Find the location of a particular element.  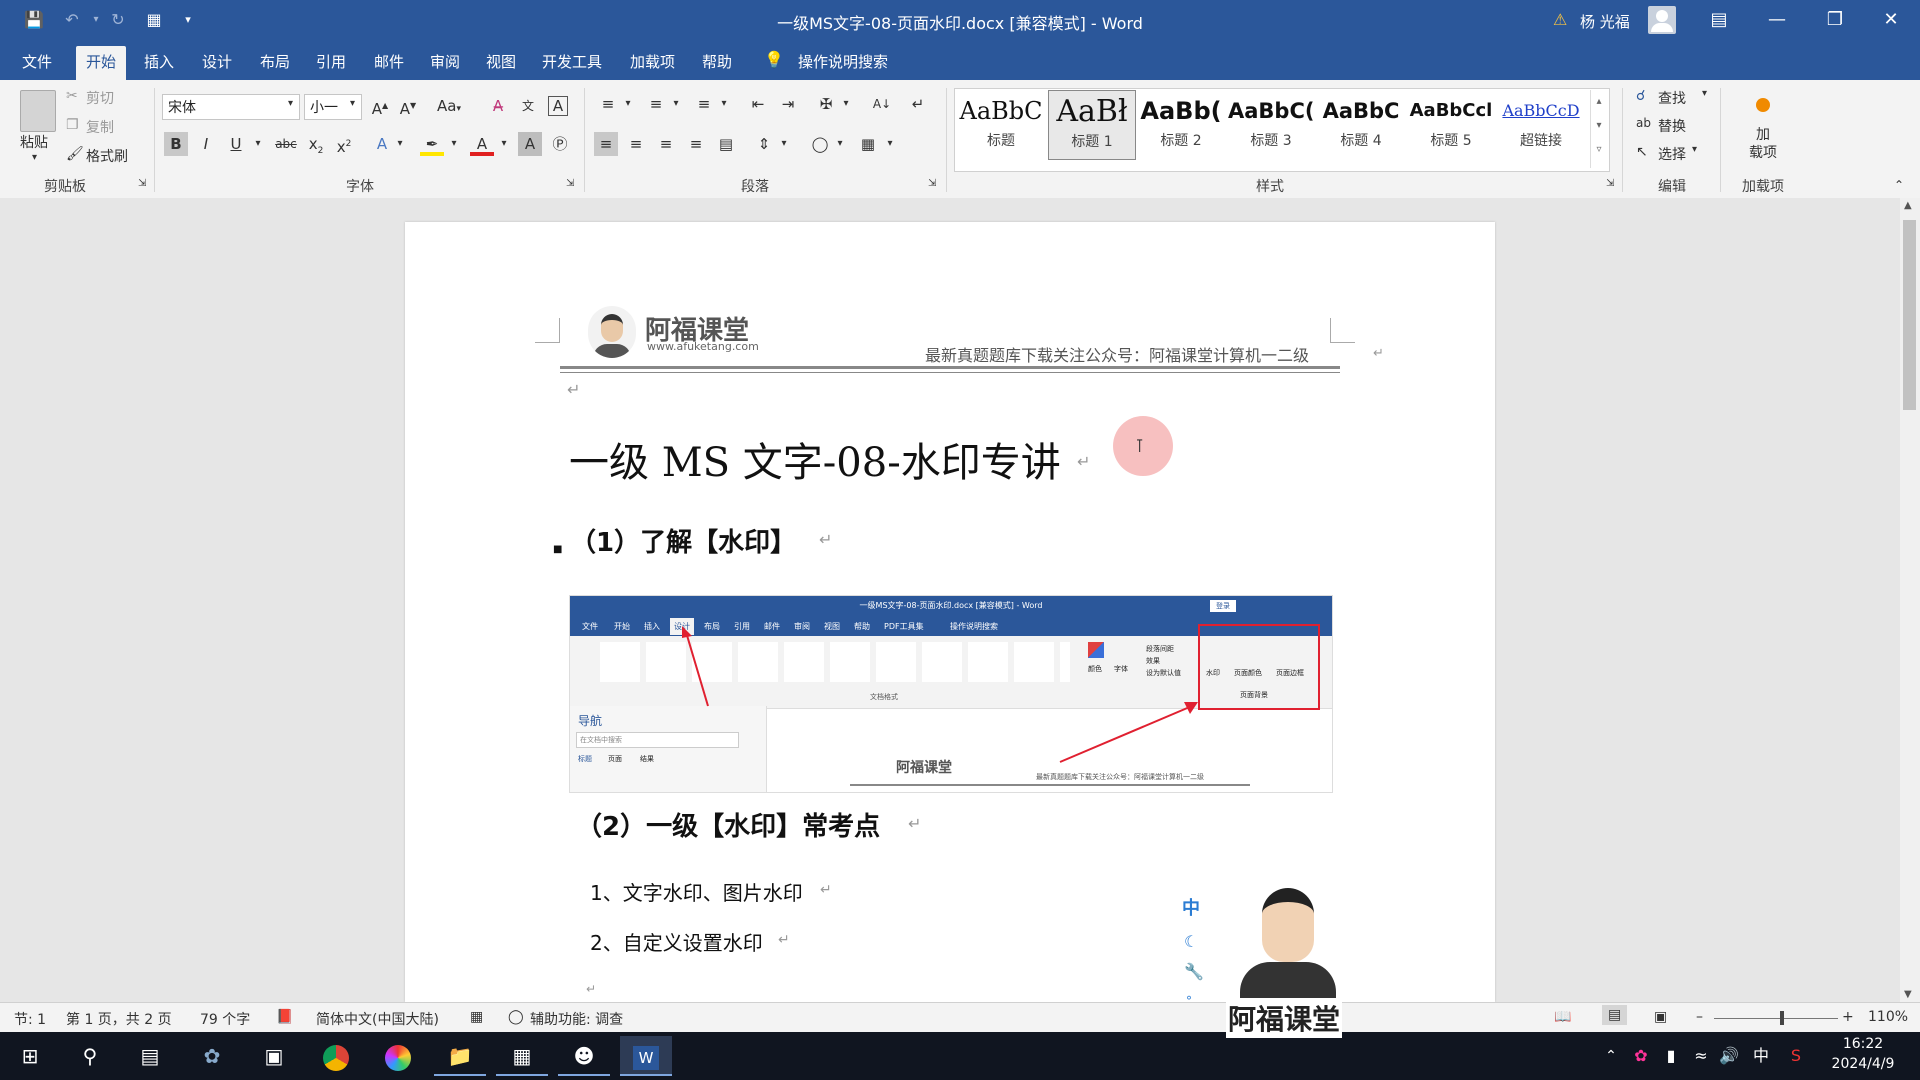

select-dropdown-icon: ▾ is located at coordinates (1694, 149).